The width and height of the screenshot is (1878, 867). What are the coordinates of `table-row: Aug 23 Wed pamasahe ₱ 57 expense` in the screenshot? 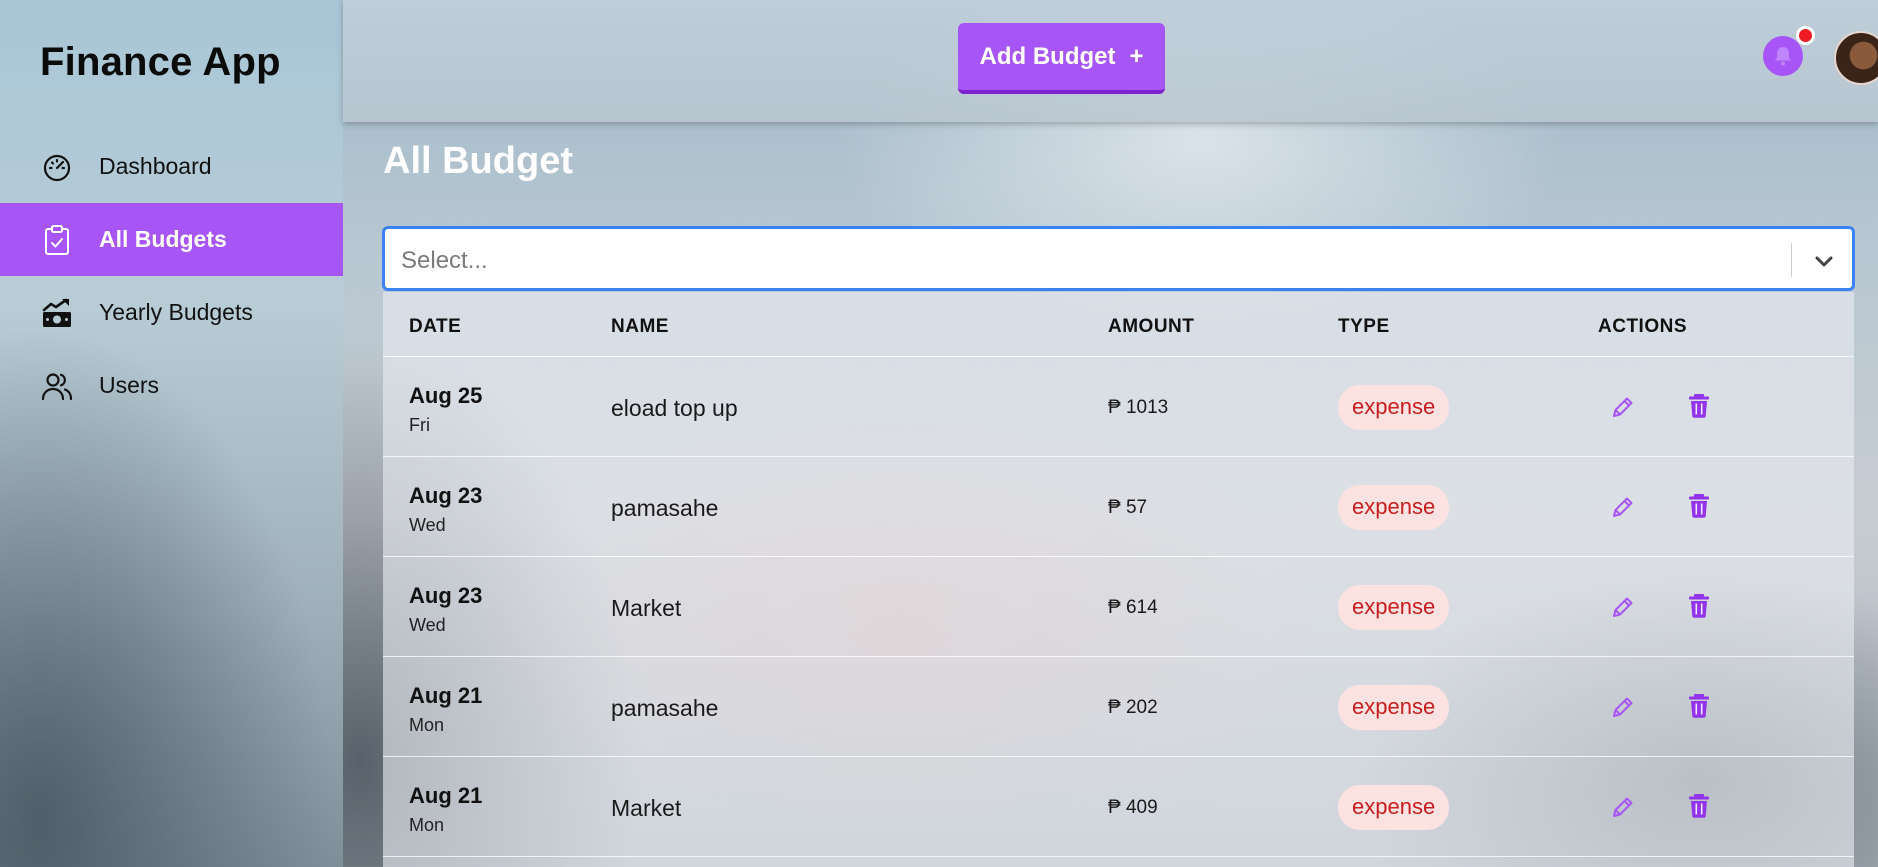 It's located at (1118, 507).